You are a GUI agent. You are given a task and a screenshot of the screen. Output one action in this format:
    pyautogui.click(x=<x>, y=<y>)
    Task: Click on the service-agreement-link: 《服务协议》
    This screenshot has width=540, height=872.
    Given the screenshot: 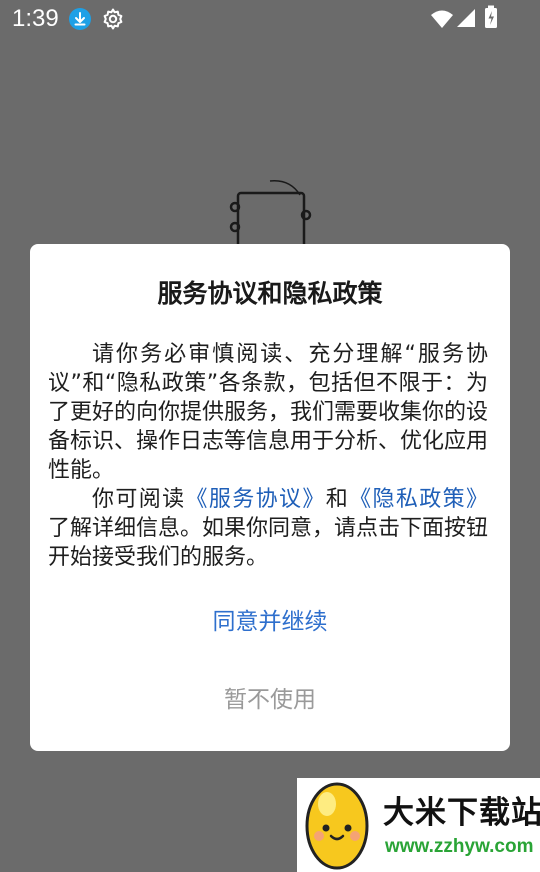 What is the action you would take?
    pyautogui.click(x=256, y=499)
    